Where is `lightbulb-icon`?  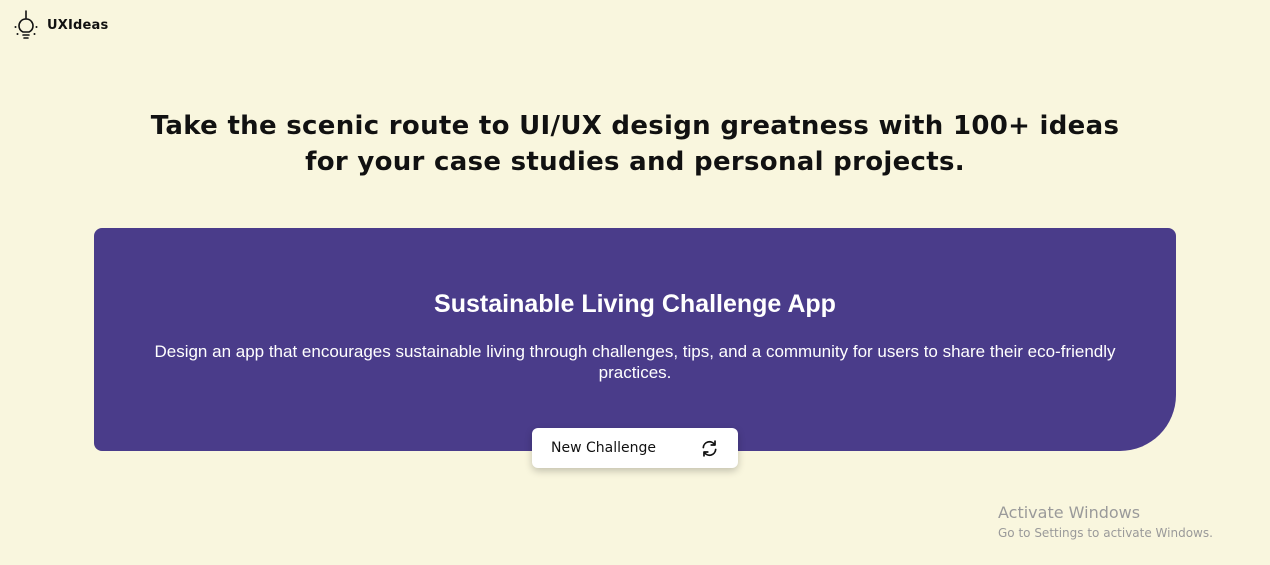
lightbulb-icon is located at coordinates (26, 24).